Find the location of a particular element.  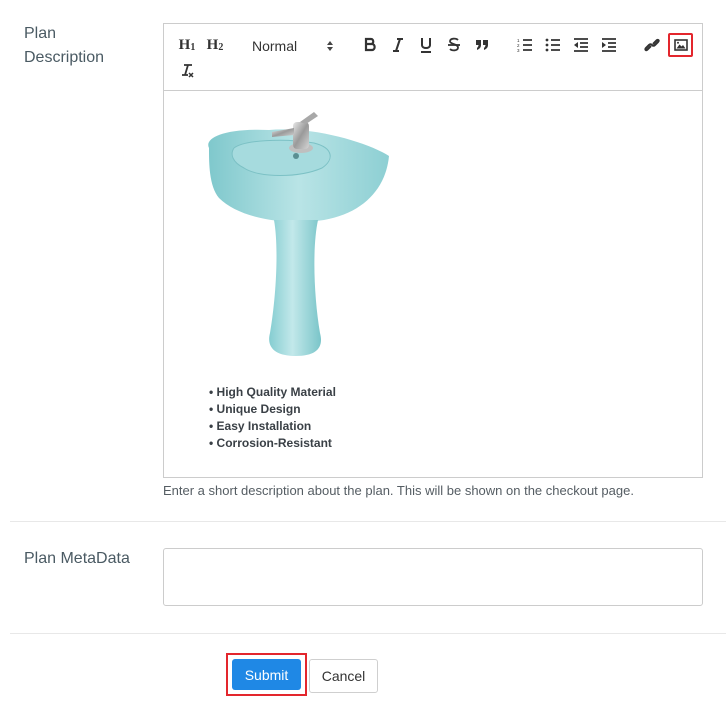

feature-item: Unique Design is located at coordinates (272, 409).